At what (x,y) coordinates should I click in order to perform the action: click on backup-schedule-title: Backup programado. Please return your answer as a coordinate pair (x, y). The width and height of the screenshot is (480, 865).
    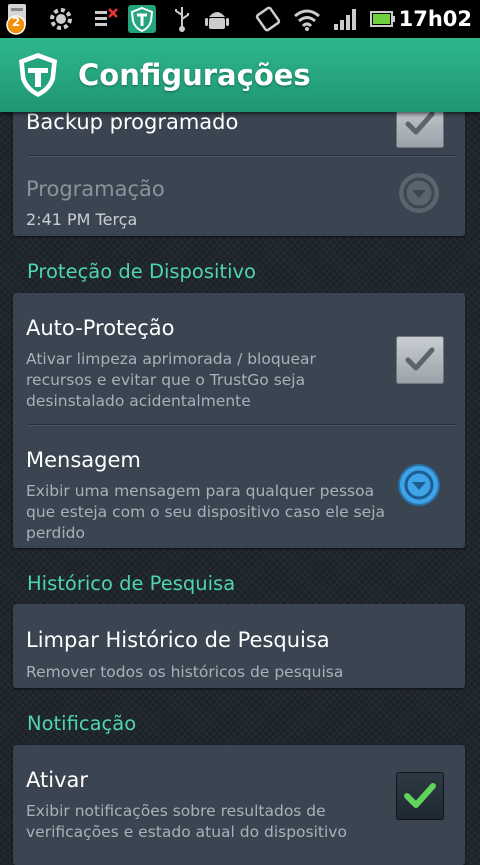
    Looking at the image, I should click on (132, 122).